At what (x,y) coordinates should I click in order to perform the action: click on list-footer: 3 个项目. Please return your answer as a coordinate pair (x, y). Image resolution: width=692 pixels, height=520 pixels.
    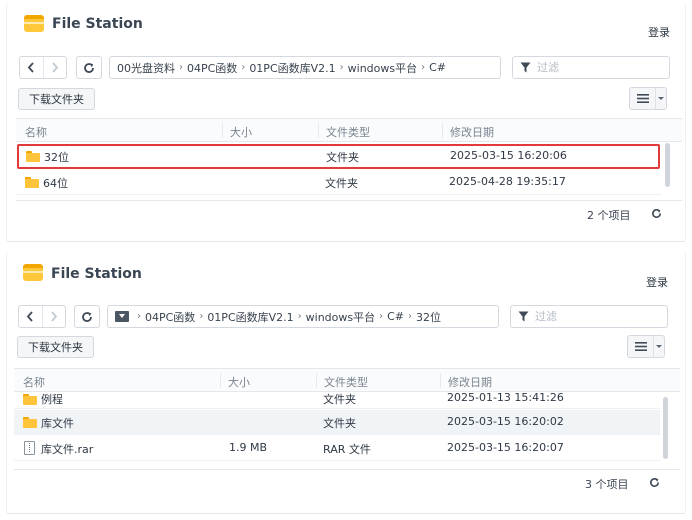
    Looking at the image, I should click on (347, 481).